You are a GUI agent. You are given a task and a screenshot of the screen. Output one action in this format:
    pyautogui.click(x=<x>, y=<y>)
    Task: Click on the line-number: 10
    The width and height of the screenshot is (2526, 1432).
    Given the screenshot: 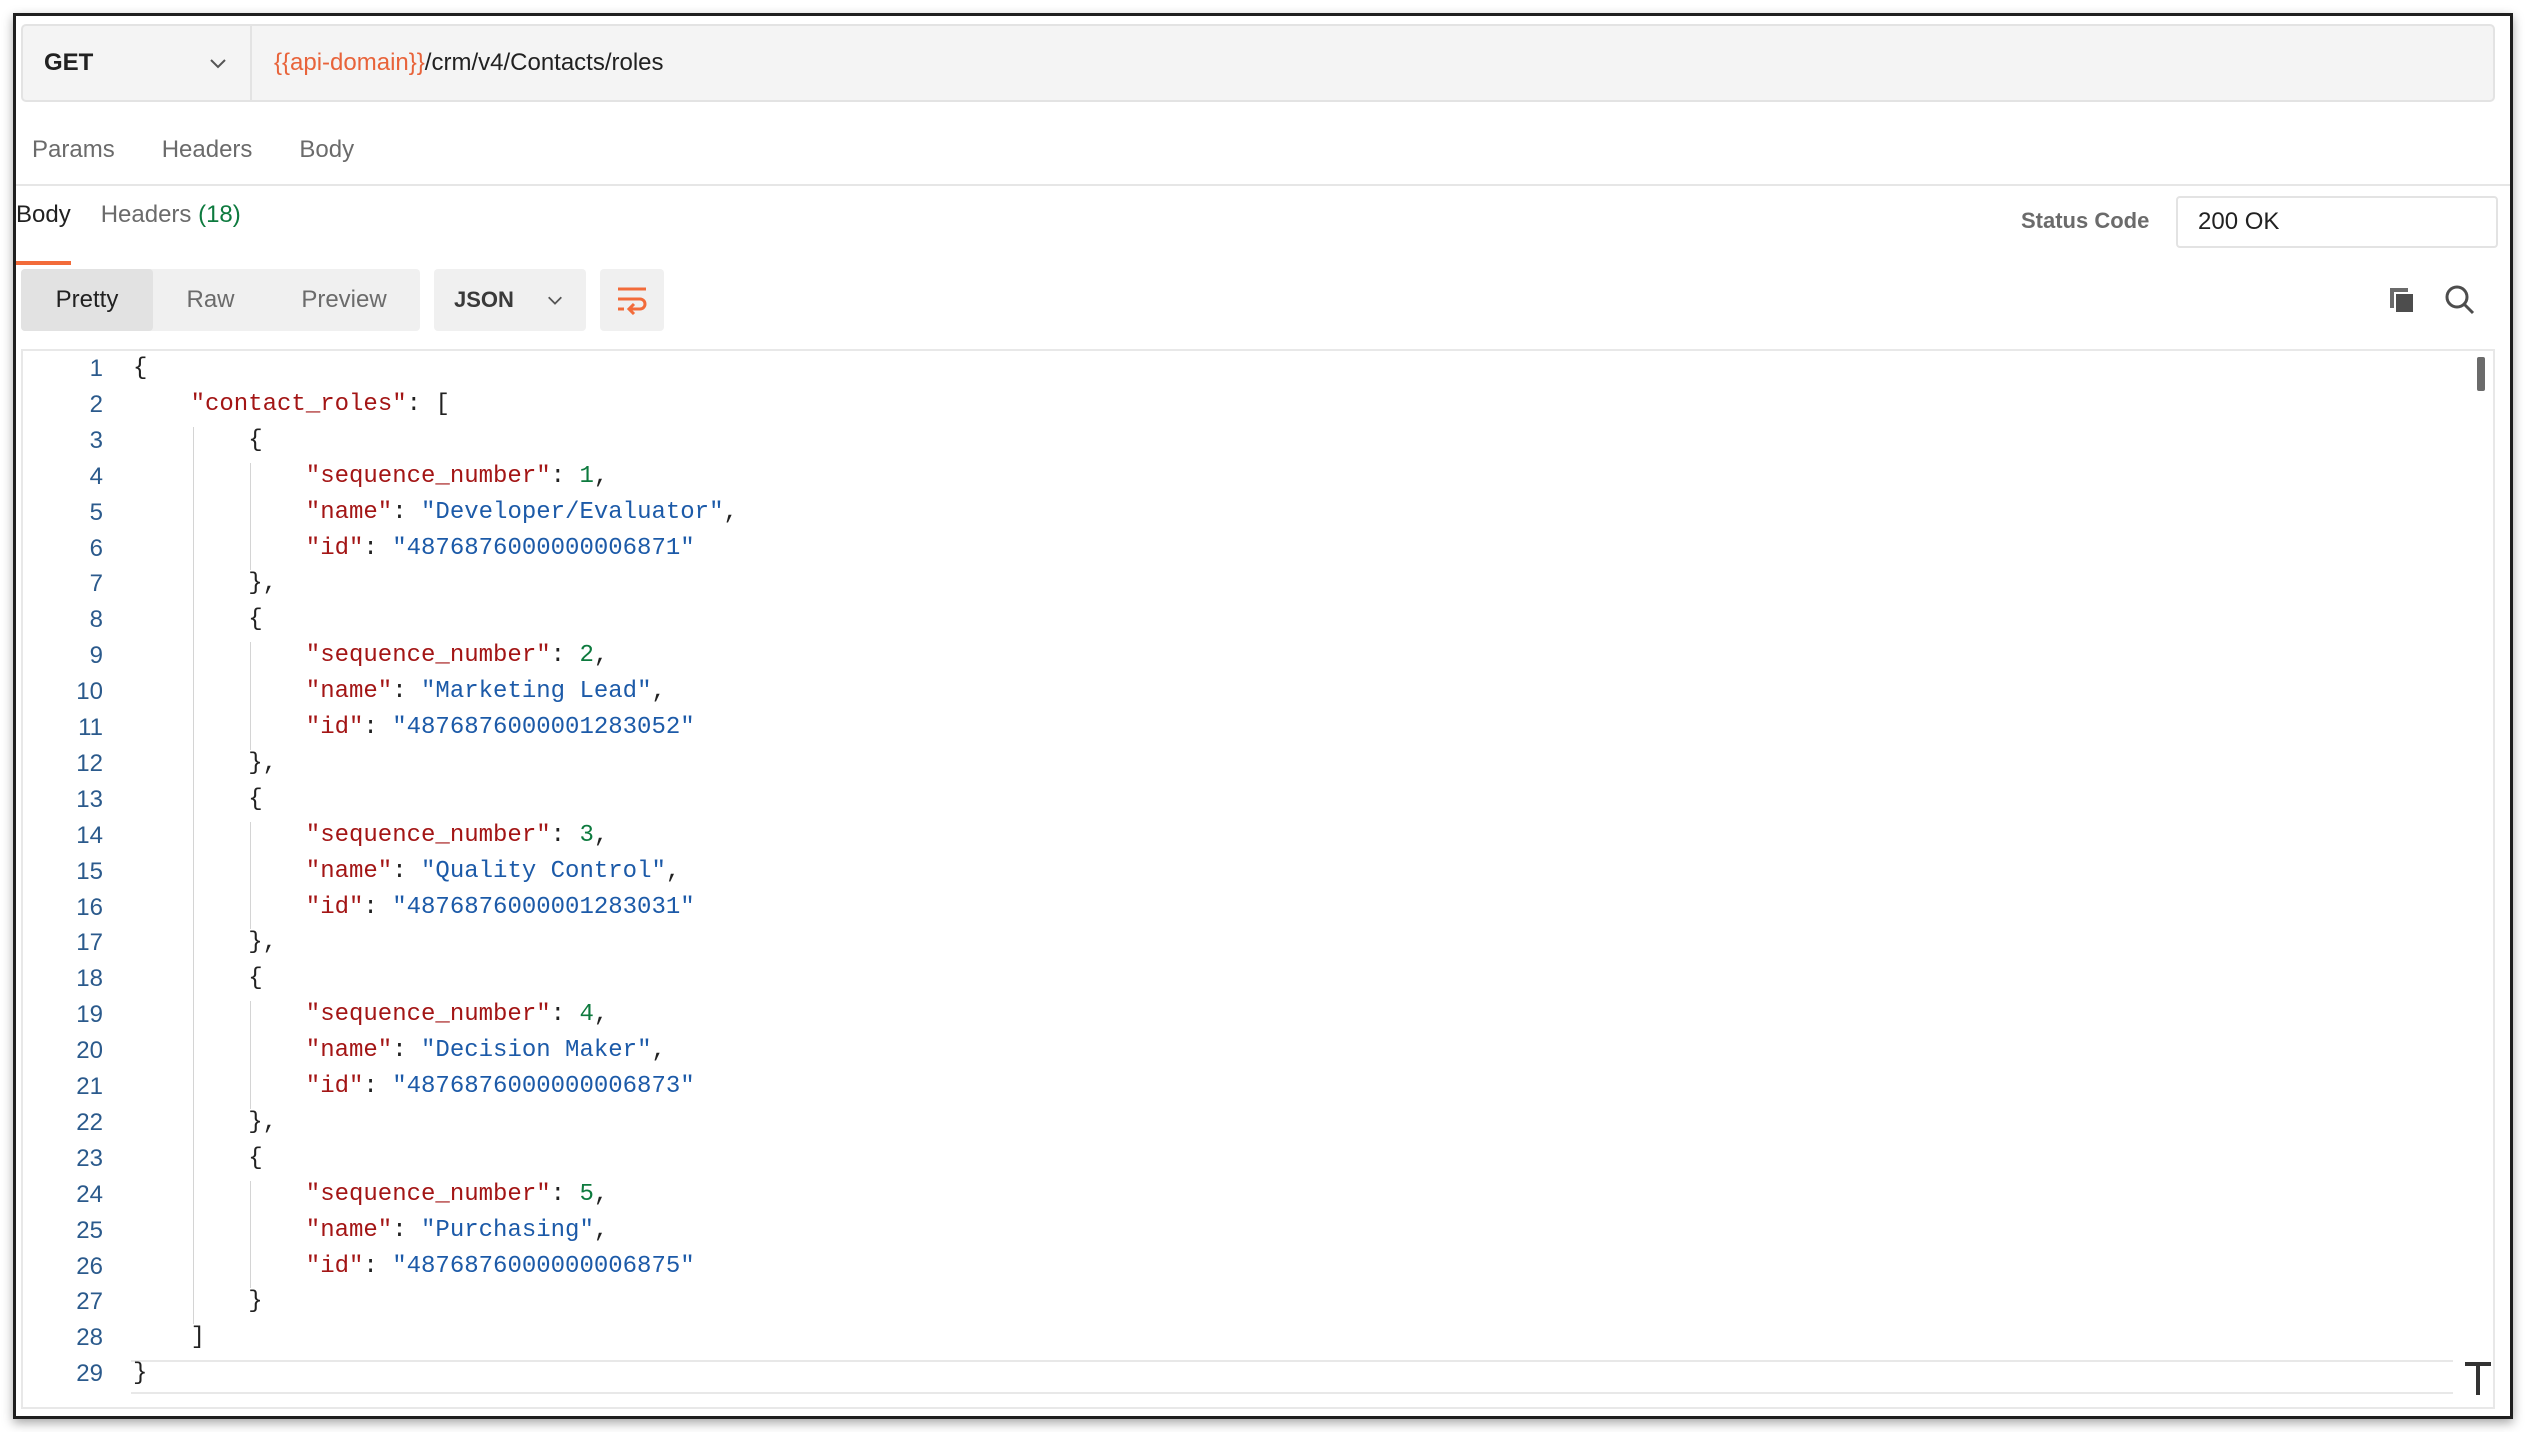 What is the action you would take?
    pyautogui.click(x=89, y=692)
    